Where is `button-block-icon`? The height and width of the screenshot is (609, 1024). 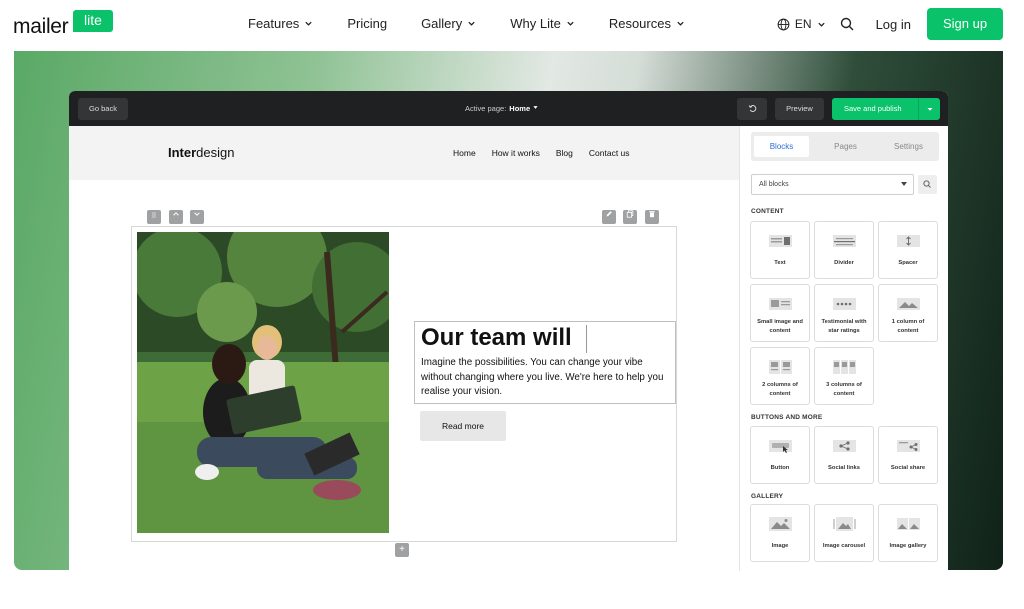 button-block-icon is located at coordinates (780, 446).